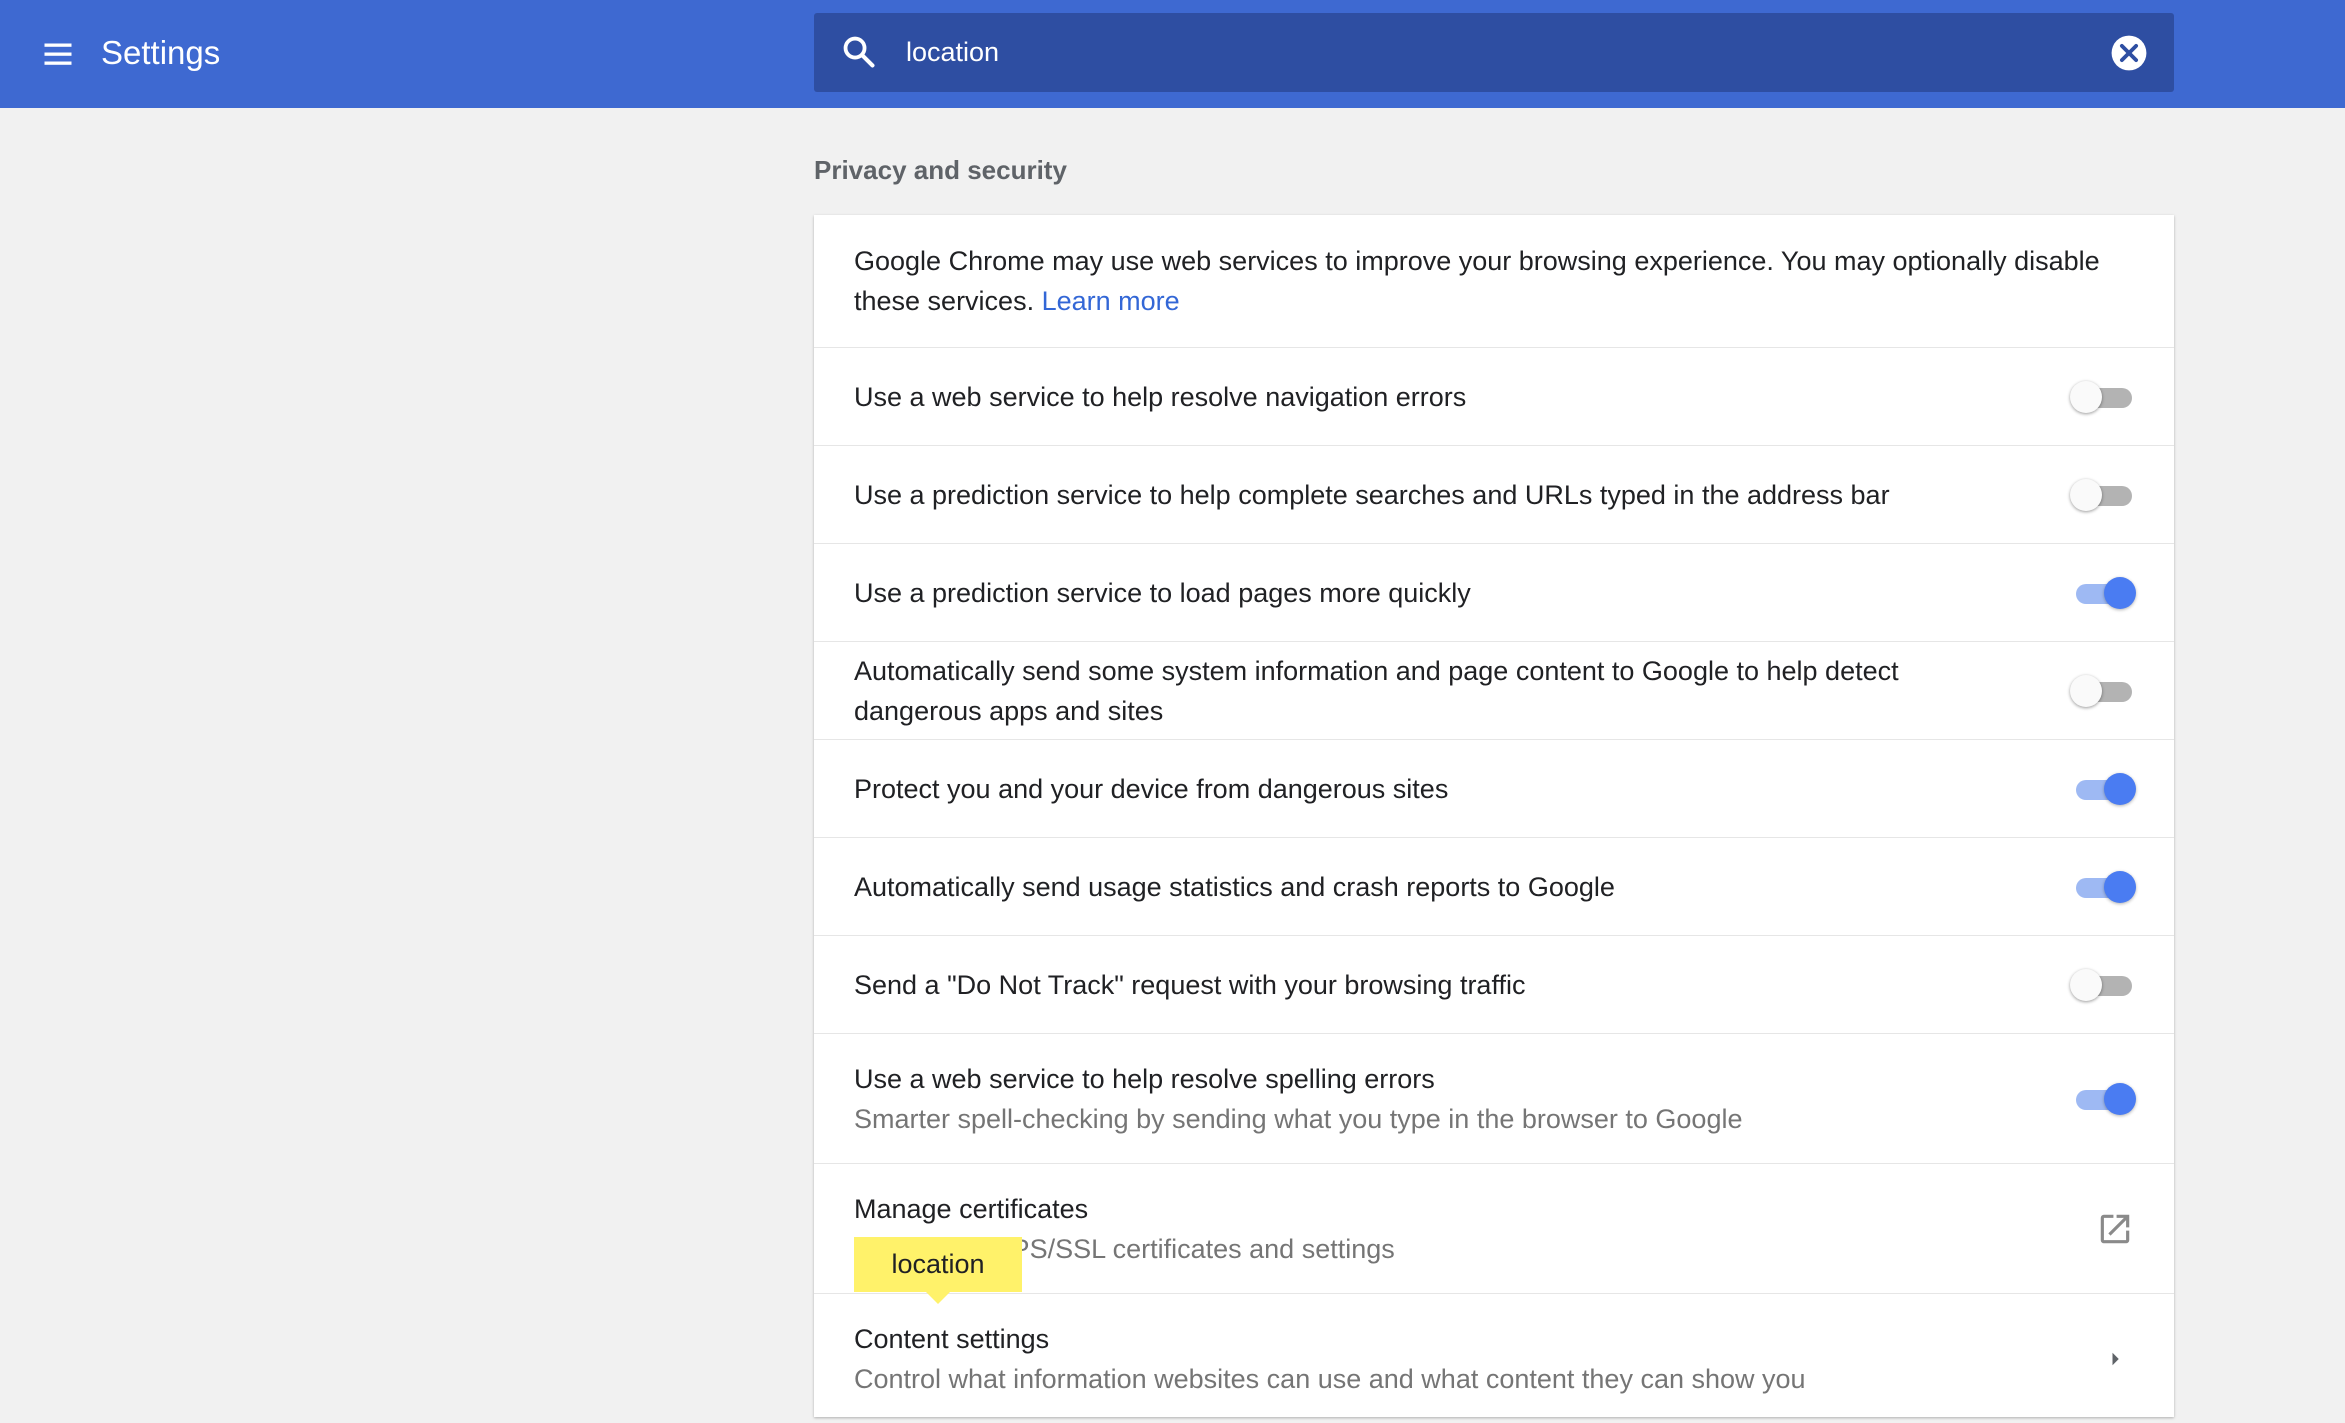 This screenshot has height=1423, width=2345. Describe the element at coordinates (952, 1338) in the screenshot. I see `link-label: Content settings` at that location.